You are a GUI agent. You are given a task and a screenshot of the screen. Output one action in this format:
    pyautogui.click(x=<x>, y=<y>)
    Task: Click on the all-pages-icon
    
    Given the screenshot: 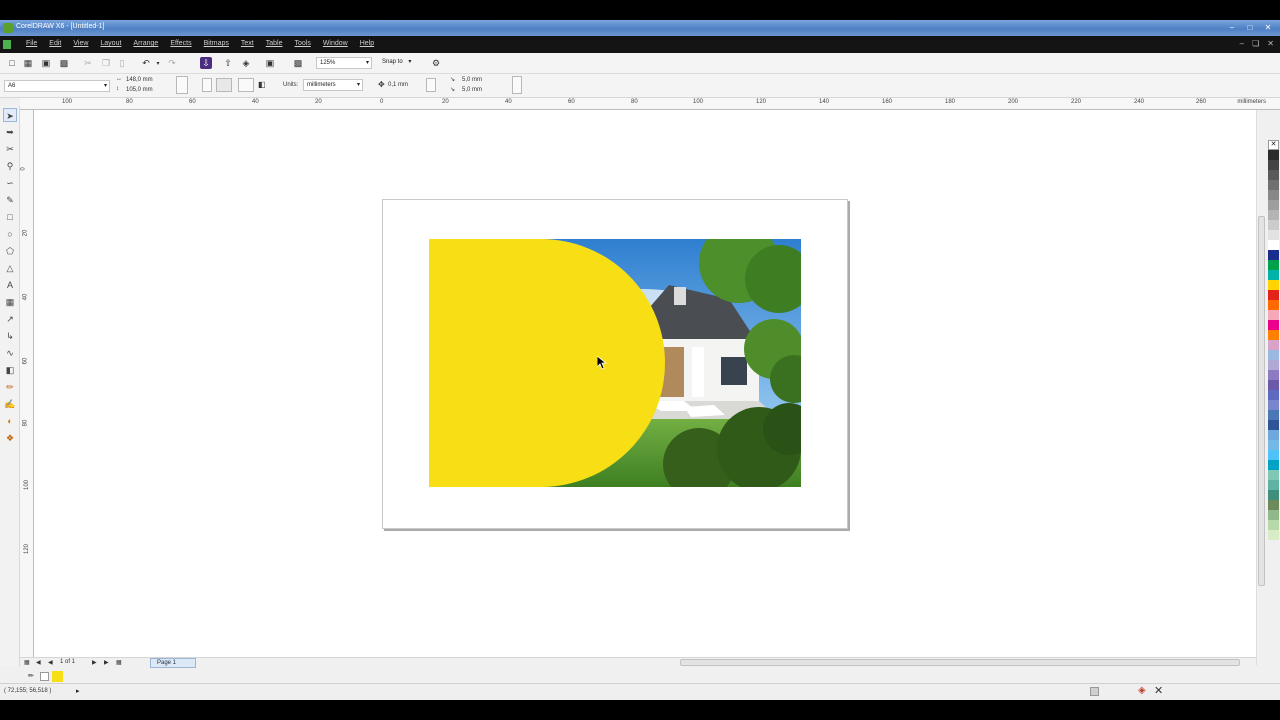 What is the action you would take?
    pyautogui.click(x=246, y=85)
    